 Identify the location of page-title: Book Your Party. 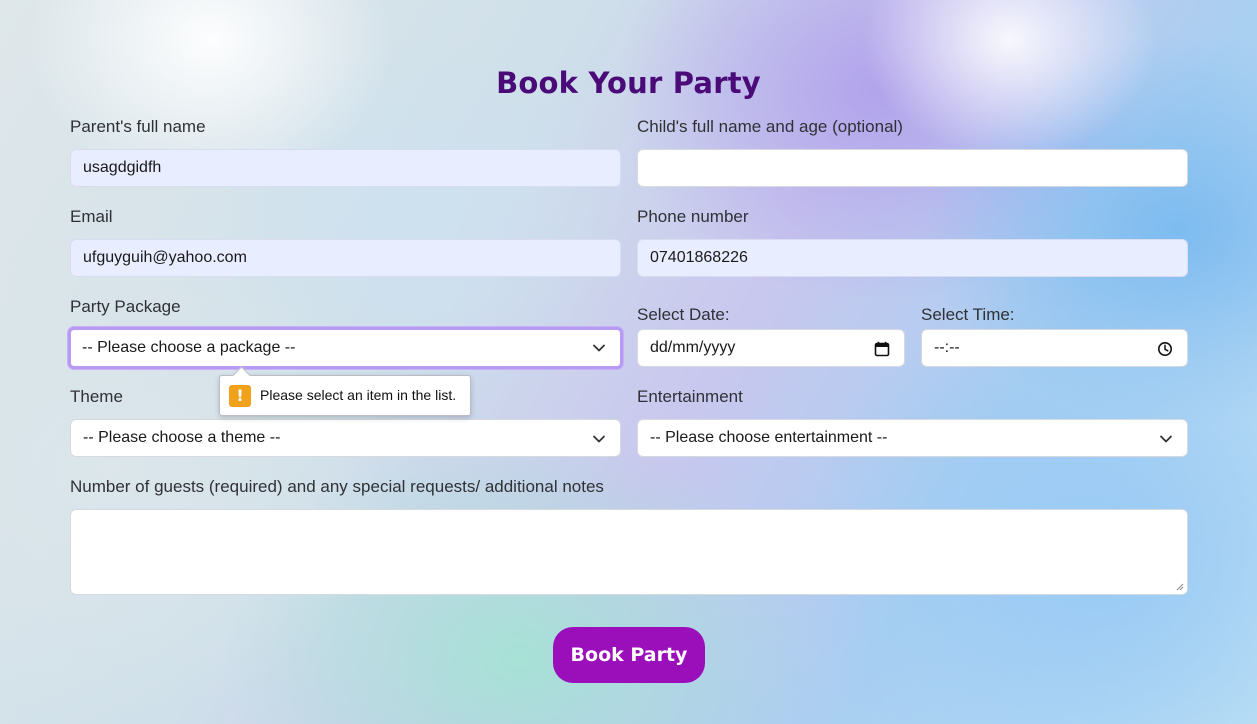
(628, 83).